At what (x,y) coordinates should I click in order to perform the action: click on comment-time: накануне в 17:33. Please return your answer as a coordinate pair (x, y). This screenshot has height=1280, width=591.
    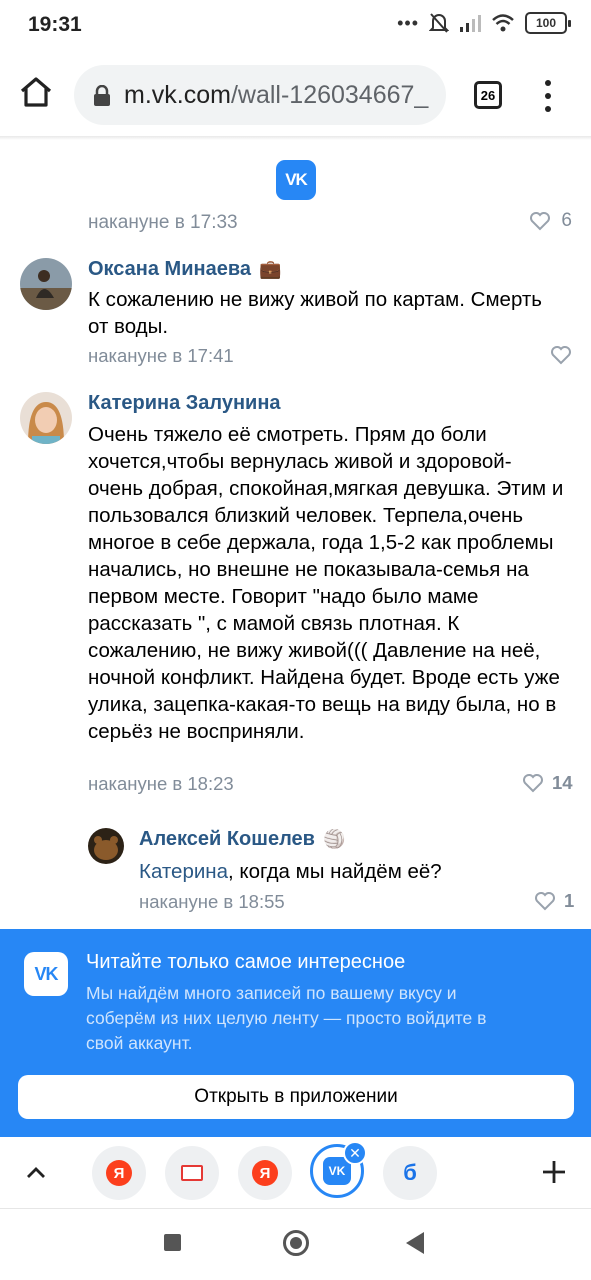
    Looking at the image, I should click on (163, 222).